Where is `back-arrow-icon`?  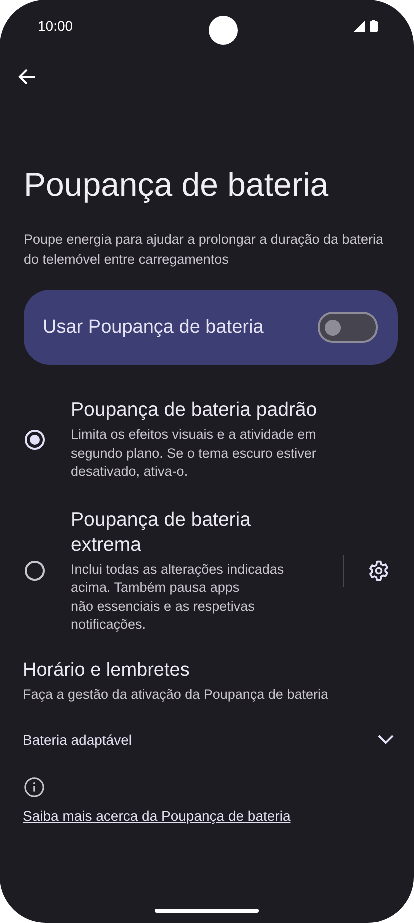
back-arrow-icon is located at coordinates (27, 77).